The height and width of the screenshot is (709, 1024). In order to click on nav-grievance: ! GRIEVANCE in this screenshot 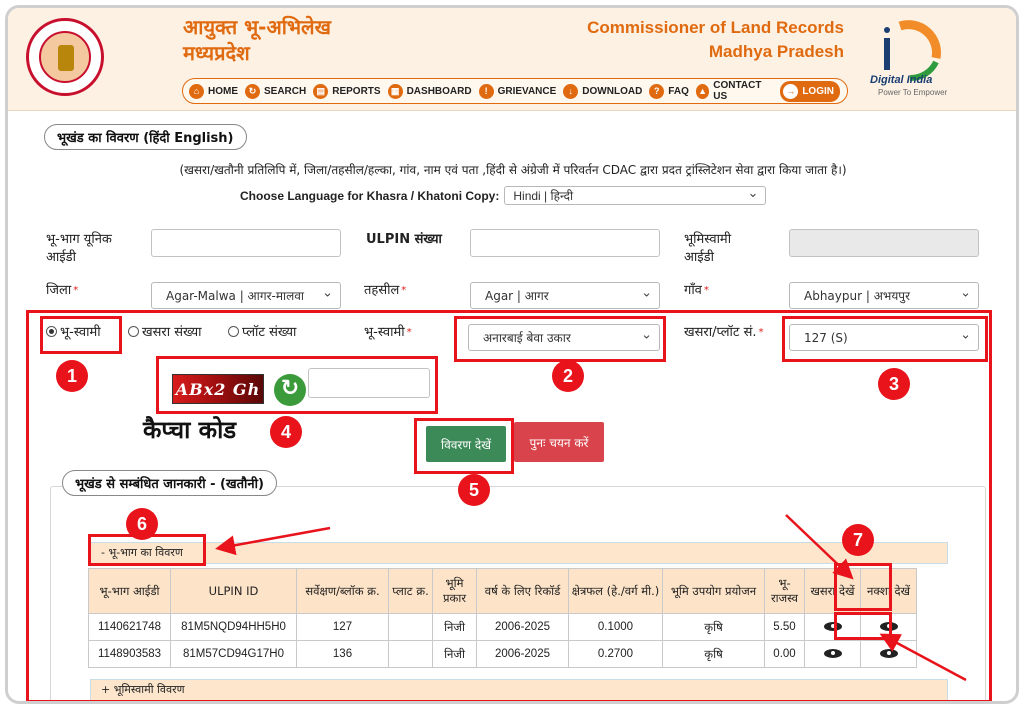, I will do `click(517, 91)`.